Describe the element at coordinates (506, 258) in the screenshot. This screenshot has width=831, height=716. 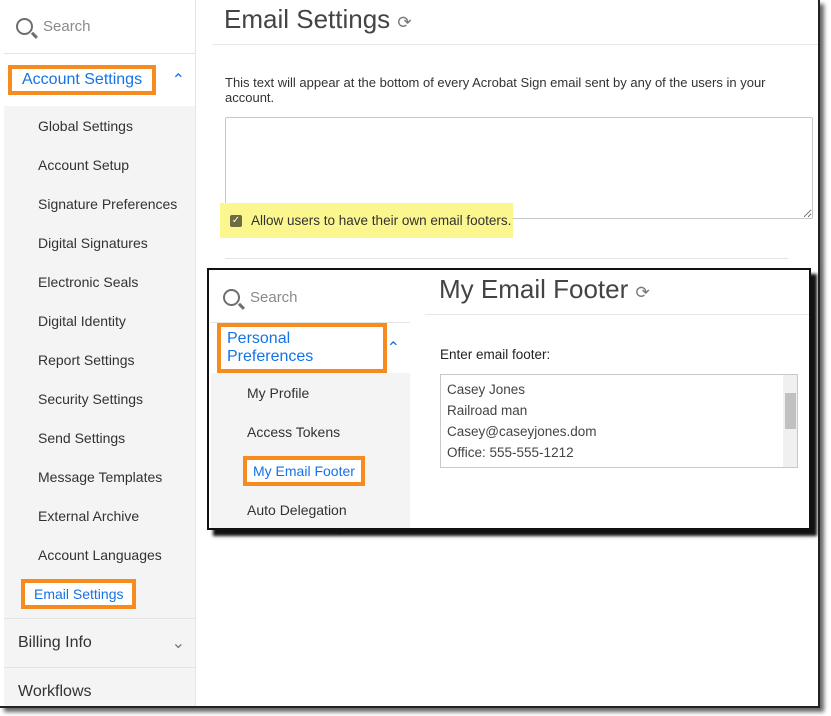
I see `divider` at that location.